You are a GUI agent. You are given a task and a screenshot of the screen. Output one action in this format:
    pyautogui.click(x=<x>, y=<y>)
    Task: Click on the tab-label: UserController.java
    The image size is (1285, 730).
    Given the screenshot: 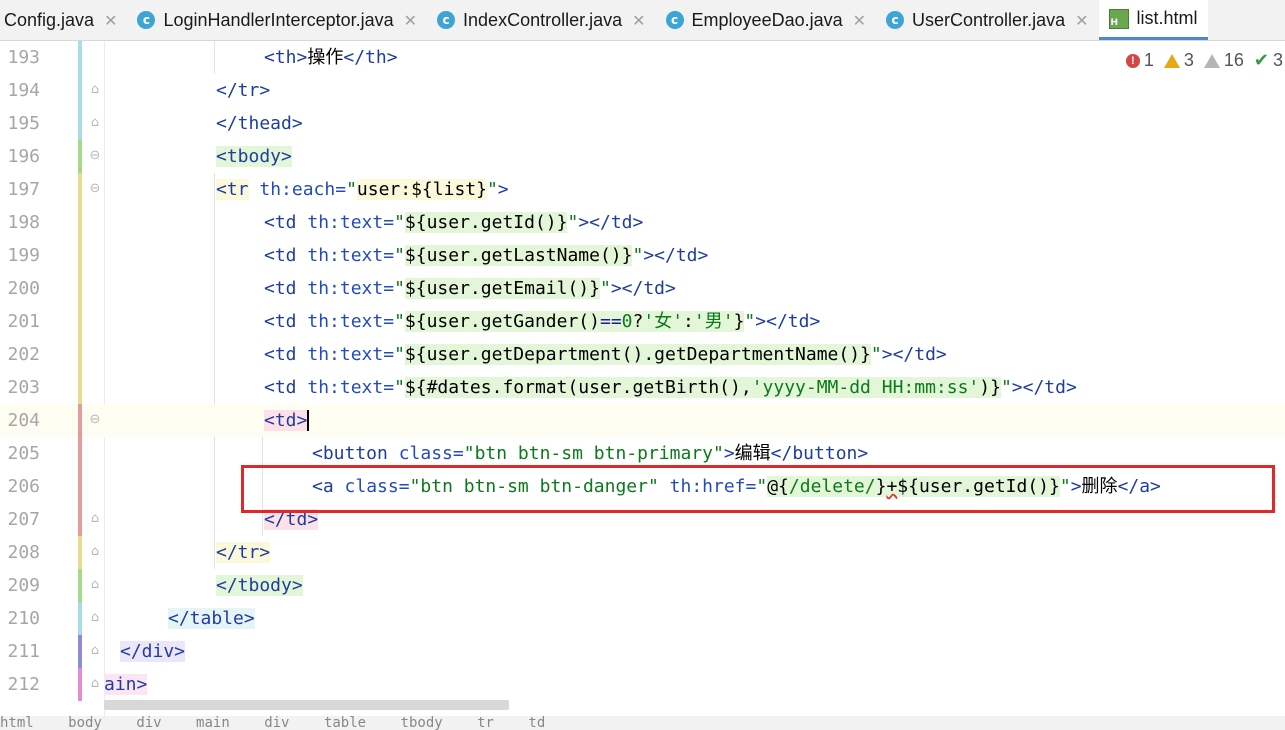 What is the action you would take?
    pyautogui.click(x=989, y=19)
    